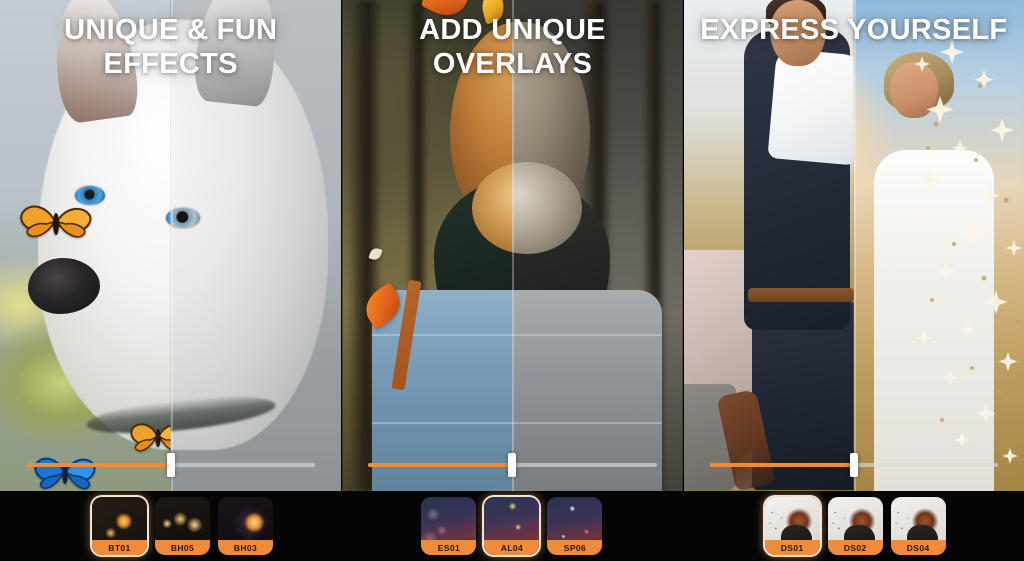 This screenshot has width=1024, height=561. What do you see at coordinates (119, 547) in the screenshot?
I see `preset-label: BT01` at bounding box center [119, 547].